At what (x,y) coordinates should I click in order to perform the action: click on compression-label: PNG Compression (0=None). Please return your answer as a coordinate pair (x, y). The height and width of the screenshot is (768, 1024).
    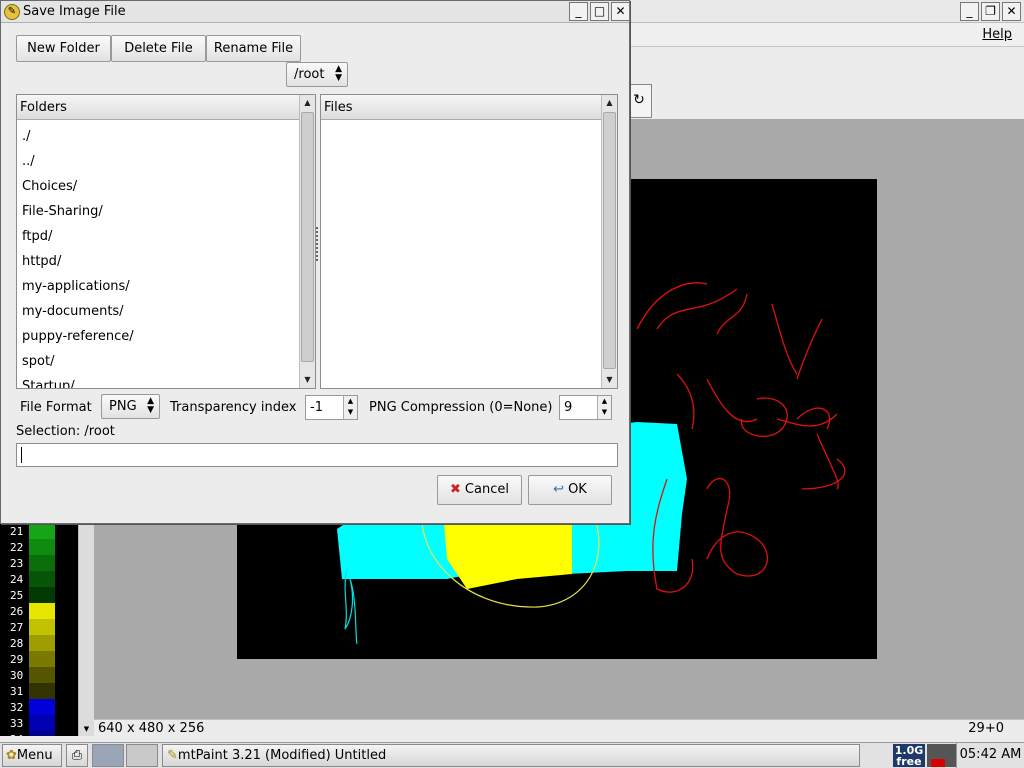
    Looking at the image, I should click on (461, 407).